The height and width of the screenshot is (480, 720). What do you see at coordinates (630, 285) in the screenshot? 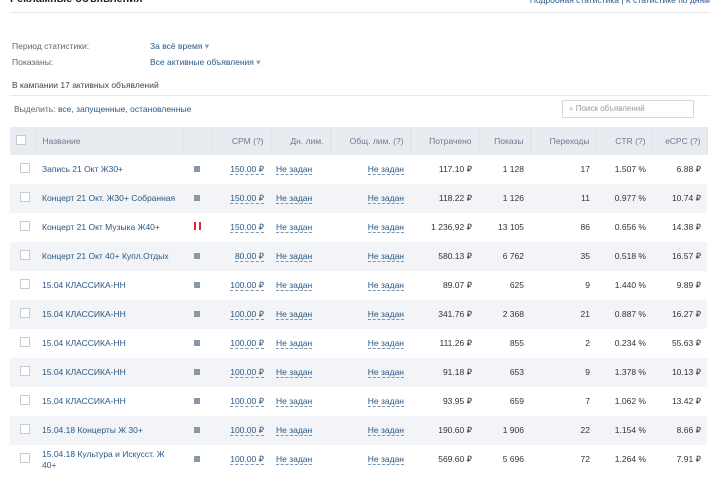
I see `ctr-value: 1.440 %` at bounding box center [630, 285].